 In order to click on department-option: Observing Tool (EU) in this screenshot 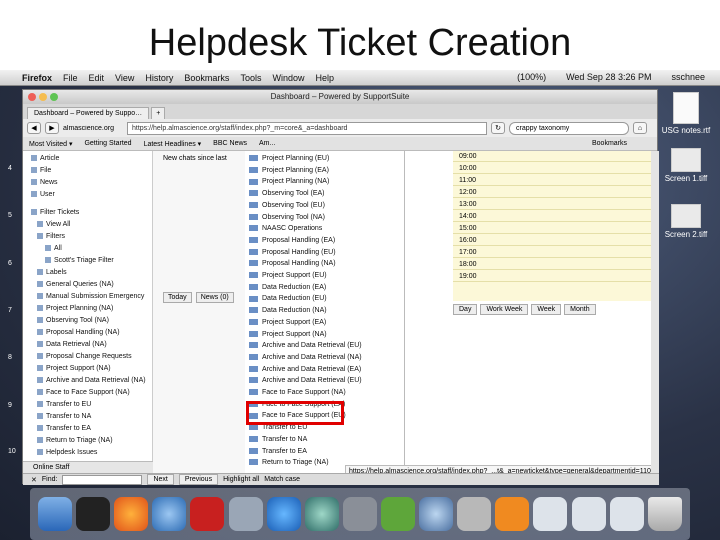, I will do `click(287, 206)`.